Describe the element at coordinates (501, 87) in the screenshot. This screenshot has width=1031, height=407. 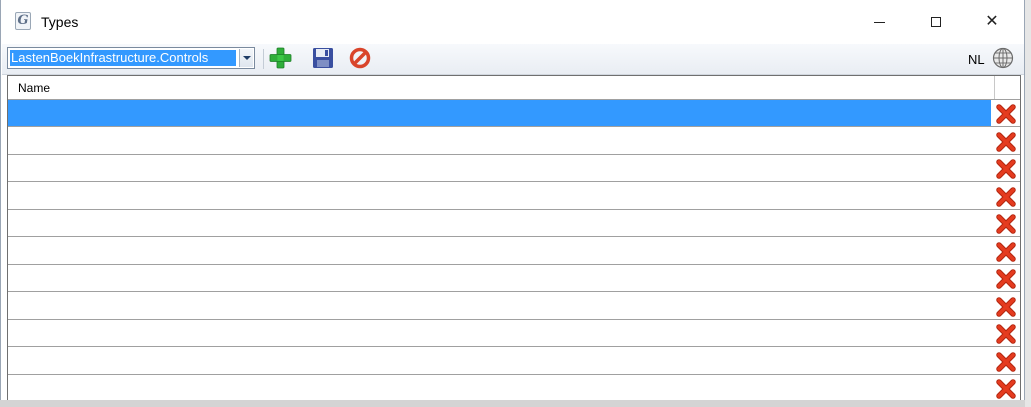
I see `column-header-name: Name` at that location.